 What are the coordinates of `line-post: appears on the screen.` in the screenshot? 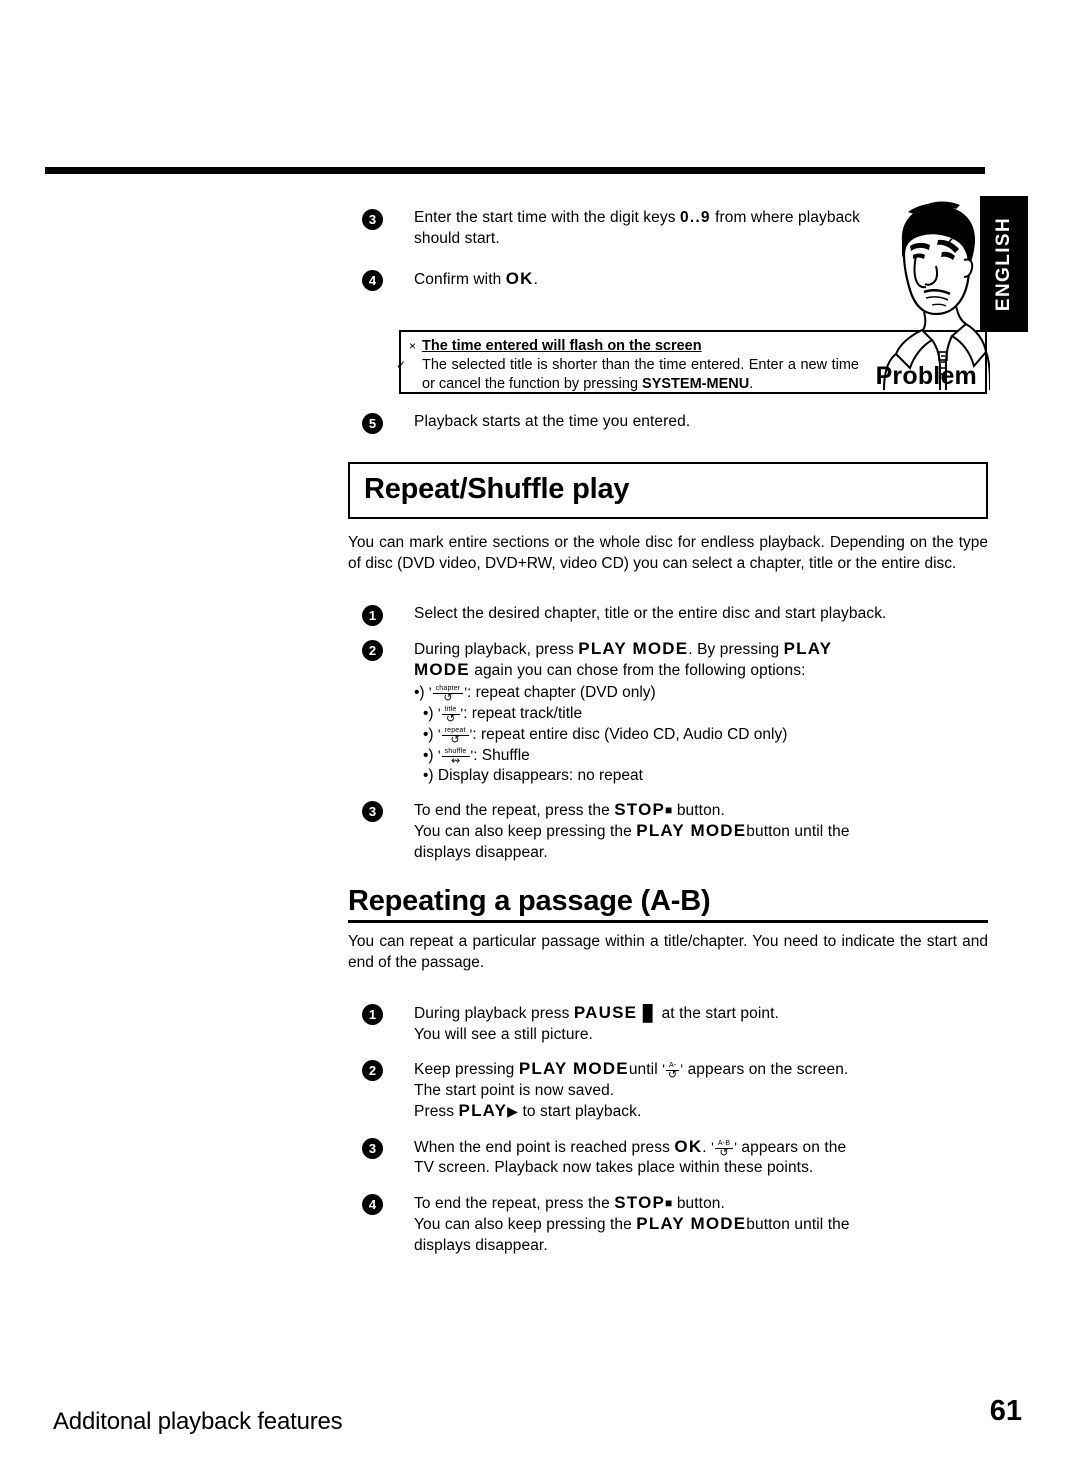 It's located at (768, 1069).